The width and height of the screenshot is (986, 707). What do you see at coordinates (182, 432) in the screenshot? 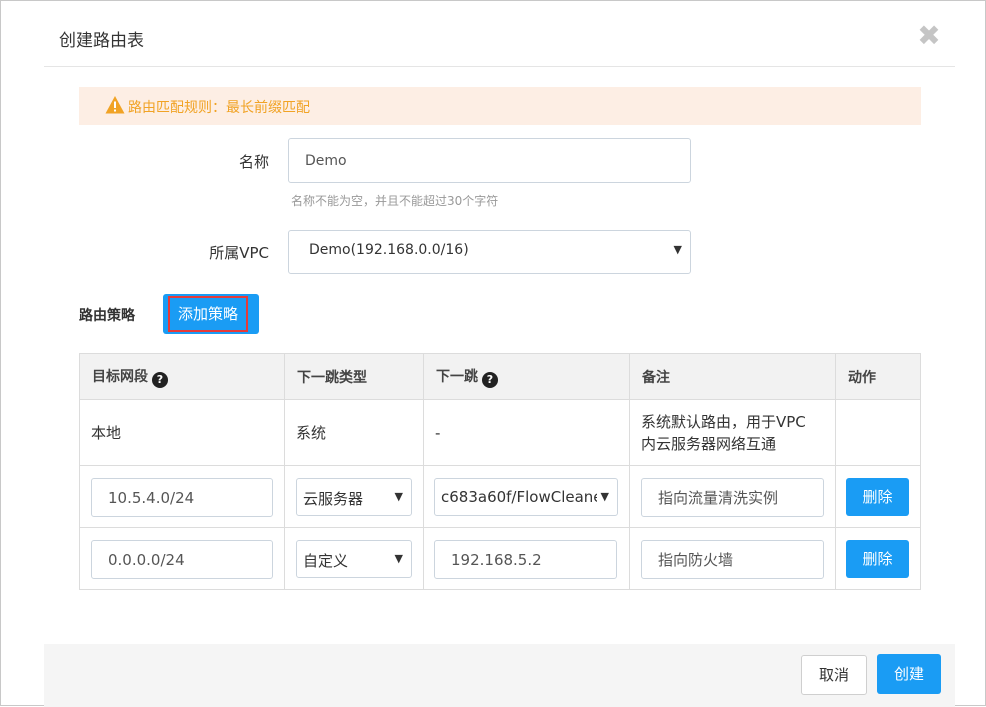
I see `target-cell: 本地` at bounding box center [182, 432].